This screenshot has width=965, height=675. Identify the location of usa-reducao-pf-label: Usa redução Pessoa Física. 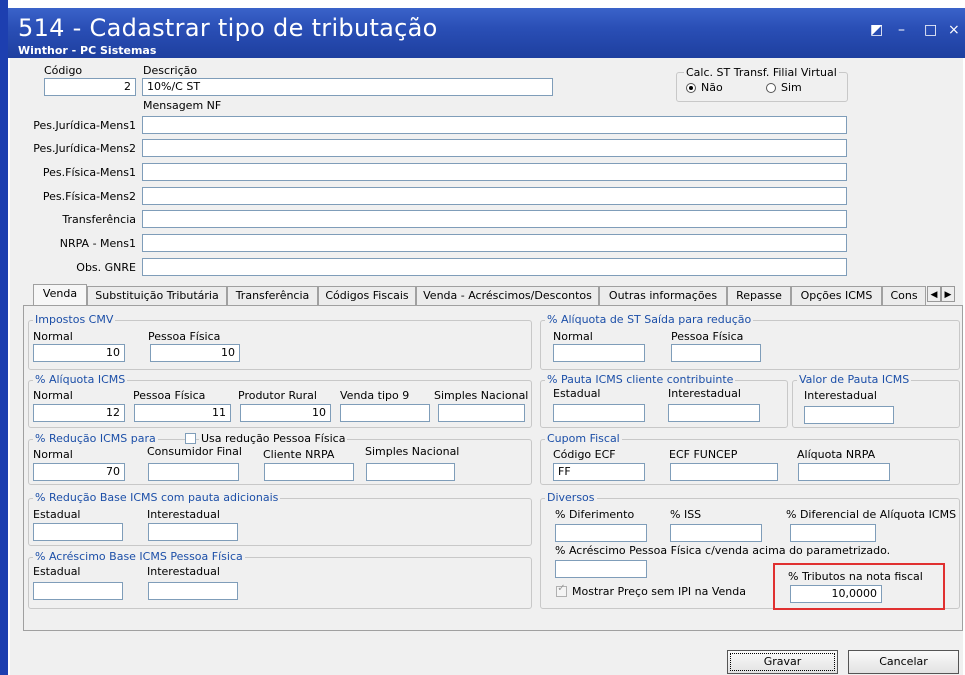
(273, 438).